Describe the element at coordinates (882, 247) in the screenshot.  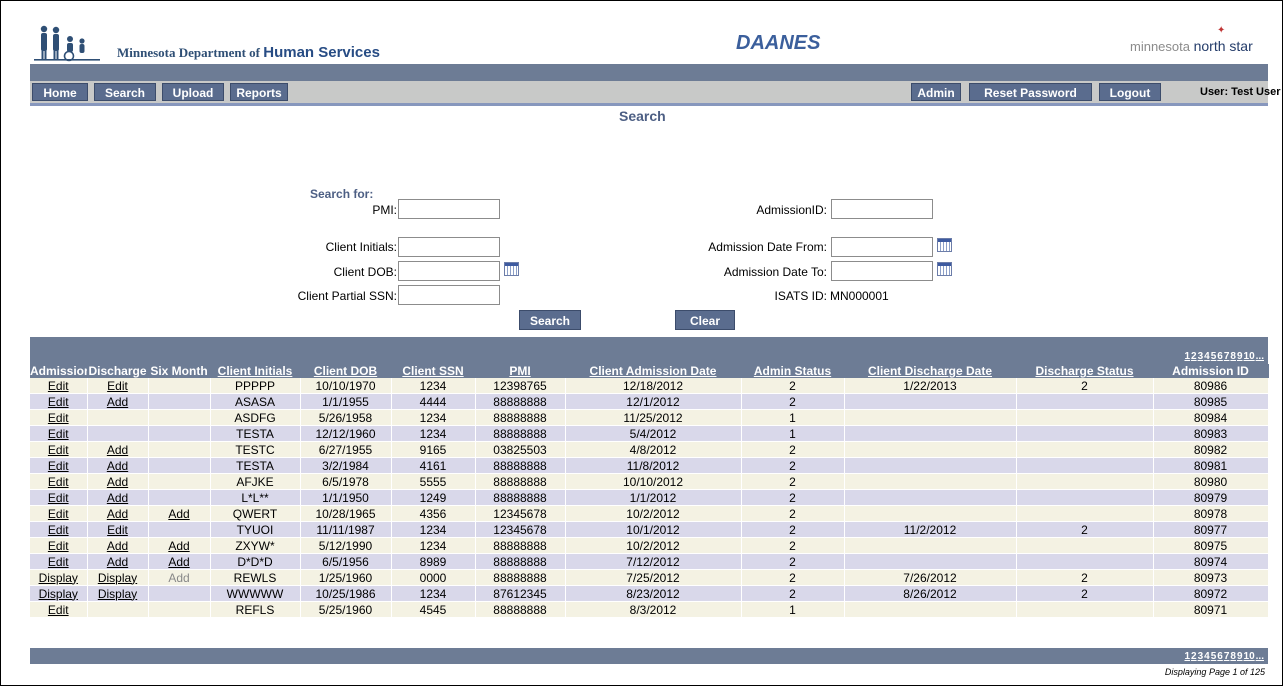
I see `admission-from-input` at that location.